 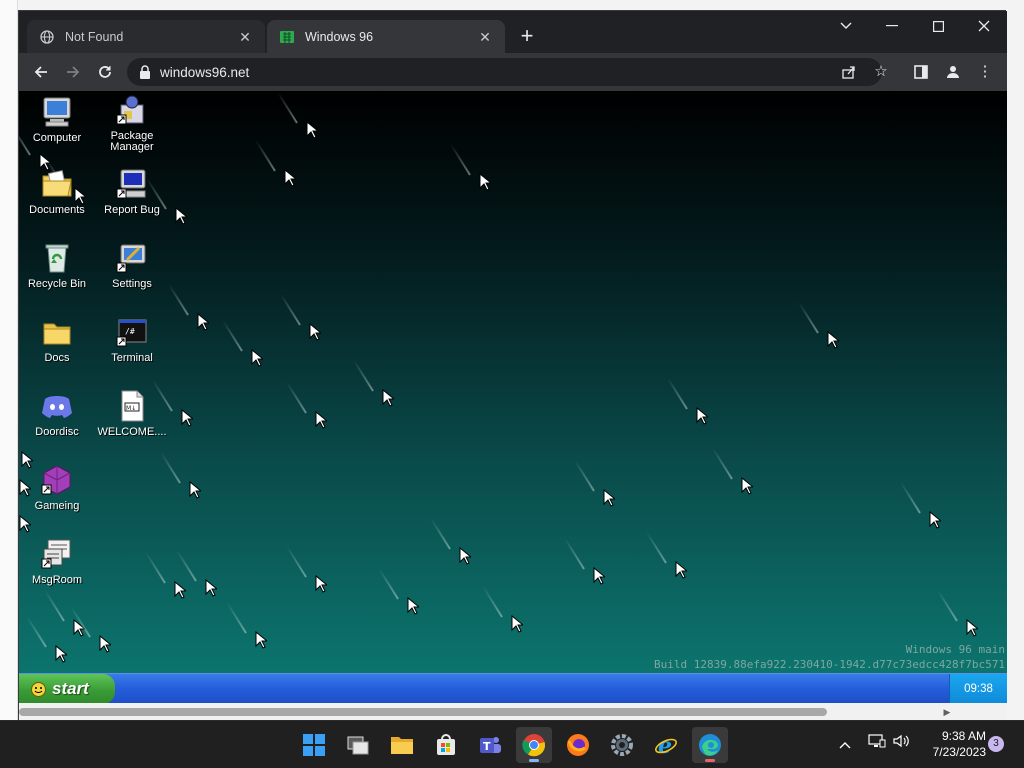 What do you see at coordinates (953, 72) in the screenshot?
I see `profile-avatar-icon` at bounding box center [953, 72].